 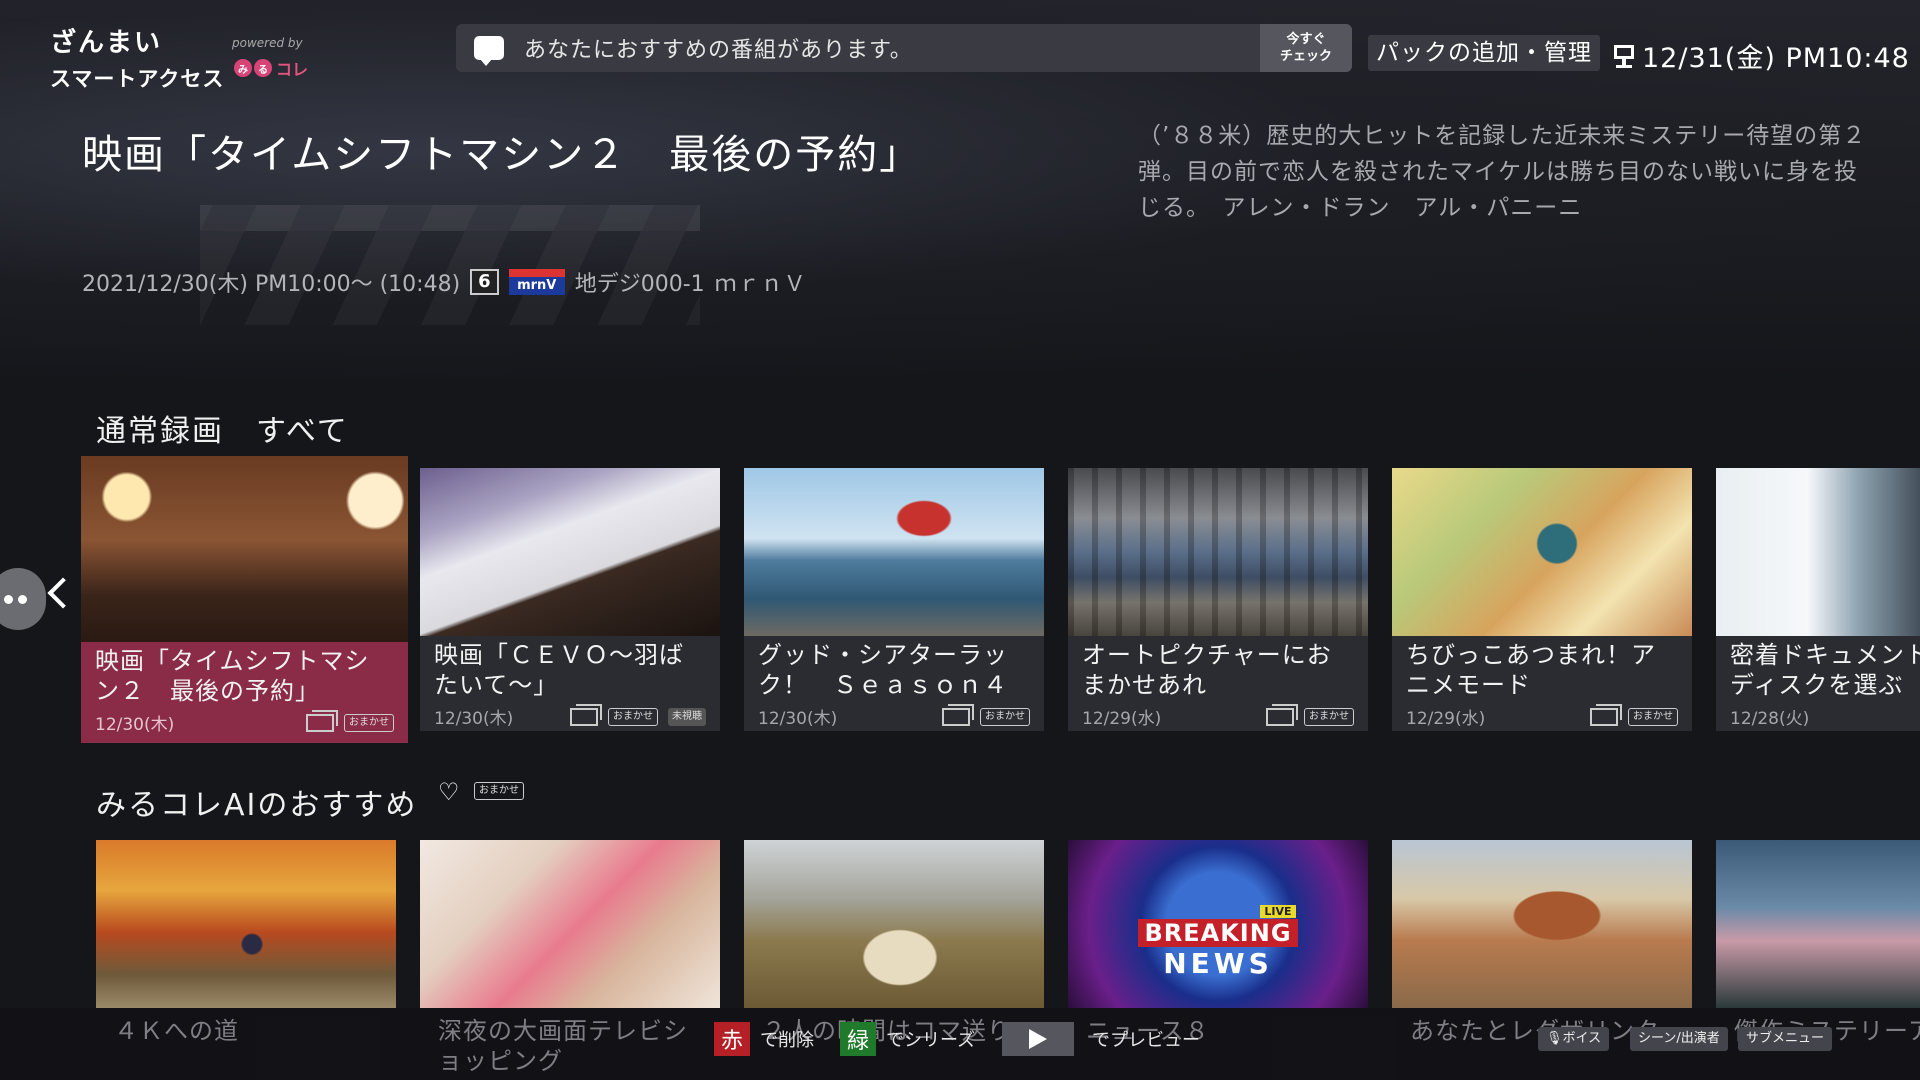 What do you see at coordinates (106, 43) in the screenshot?
I see `brand-line1: ざんまい` at bounding box center [106, 43].